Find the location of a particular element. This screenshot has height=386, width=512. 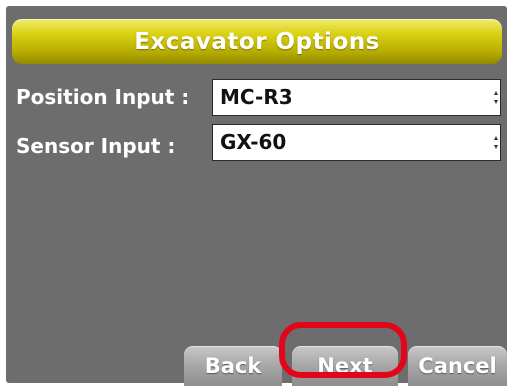

cancel-button: Cancel is located at coordinates (457, 366).